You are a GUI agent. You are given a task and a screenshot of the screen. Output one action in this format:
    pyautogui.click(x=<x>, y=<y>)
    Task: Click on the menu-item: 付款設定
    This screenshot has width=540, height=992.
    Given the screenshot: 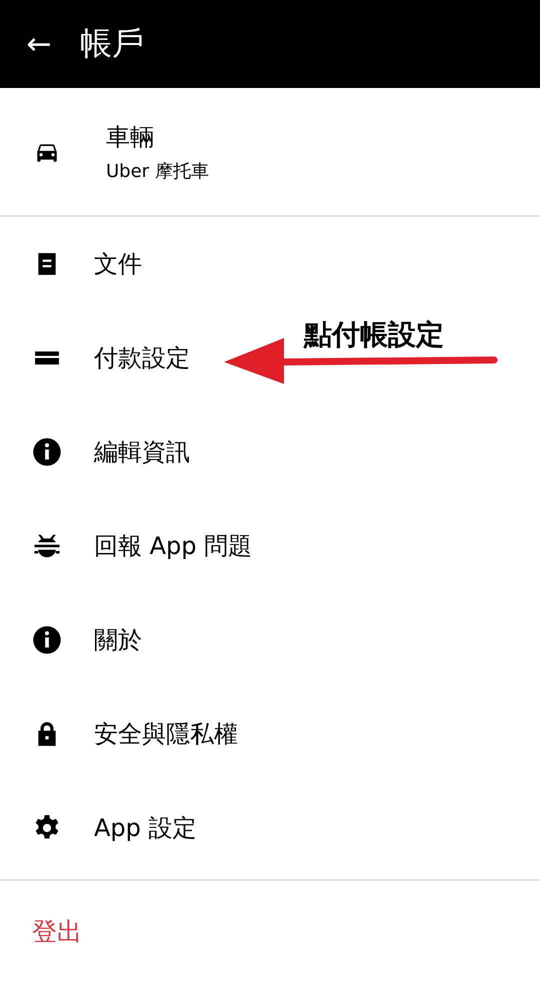 What is the action you would take?
    pyautogui.click(x=142, y=358)
    